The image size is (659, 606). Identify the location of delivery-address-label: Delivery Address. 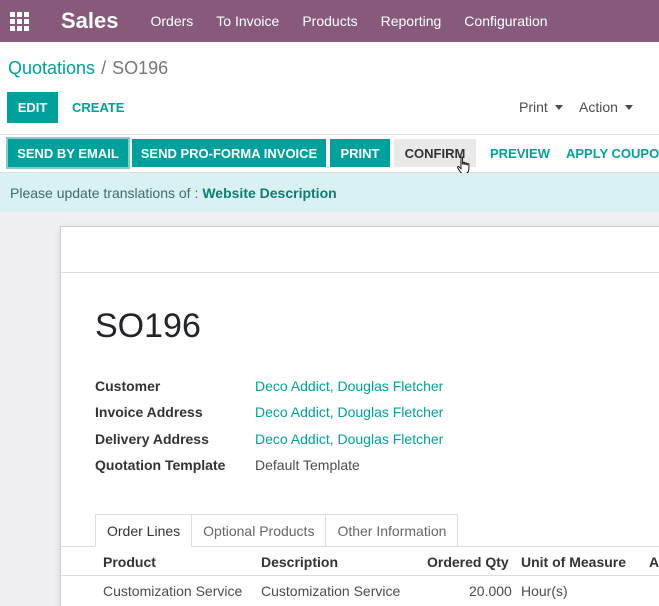
(152, 439).